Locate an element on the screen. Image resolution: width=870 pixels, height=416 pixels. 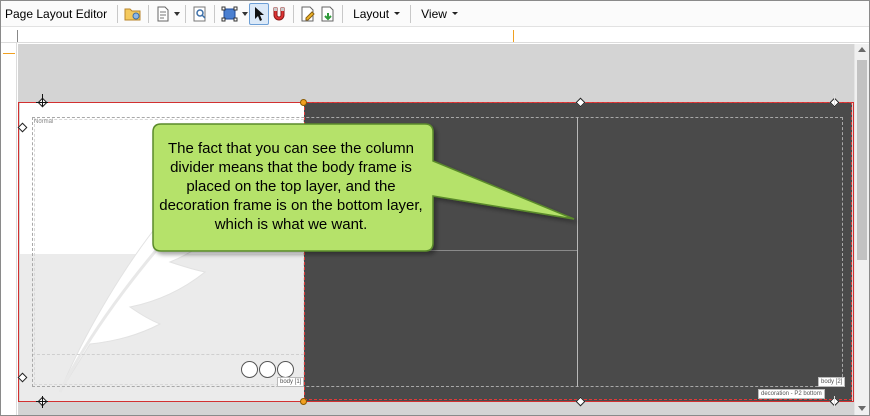
pointer-icon is located at coordinates (260, 13).